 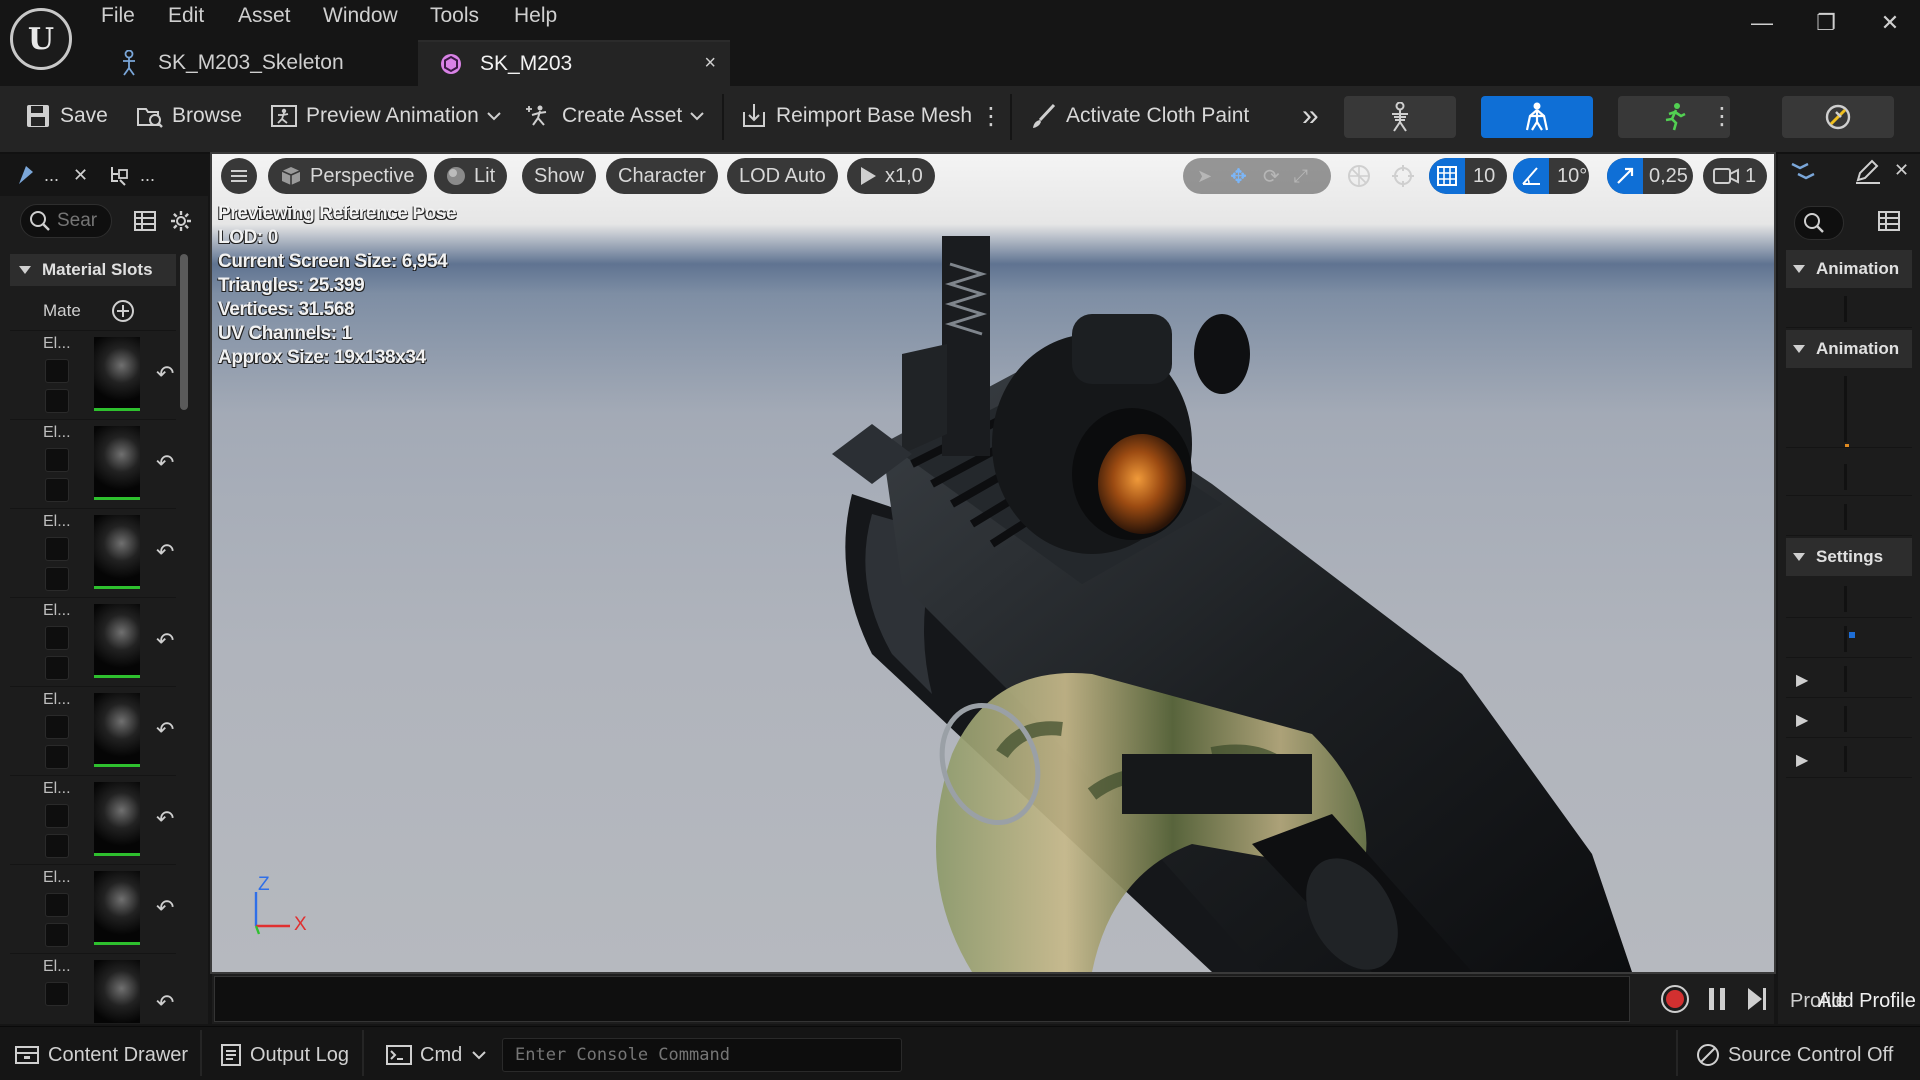 What do you see at coordinates (1717, 999) in the screenshot?
I see `pause-button` at bounding box center [1717, 999].